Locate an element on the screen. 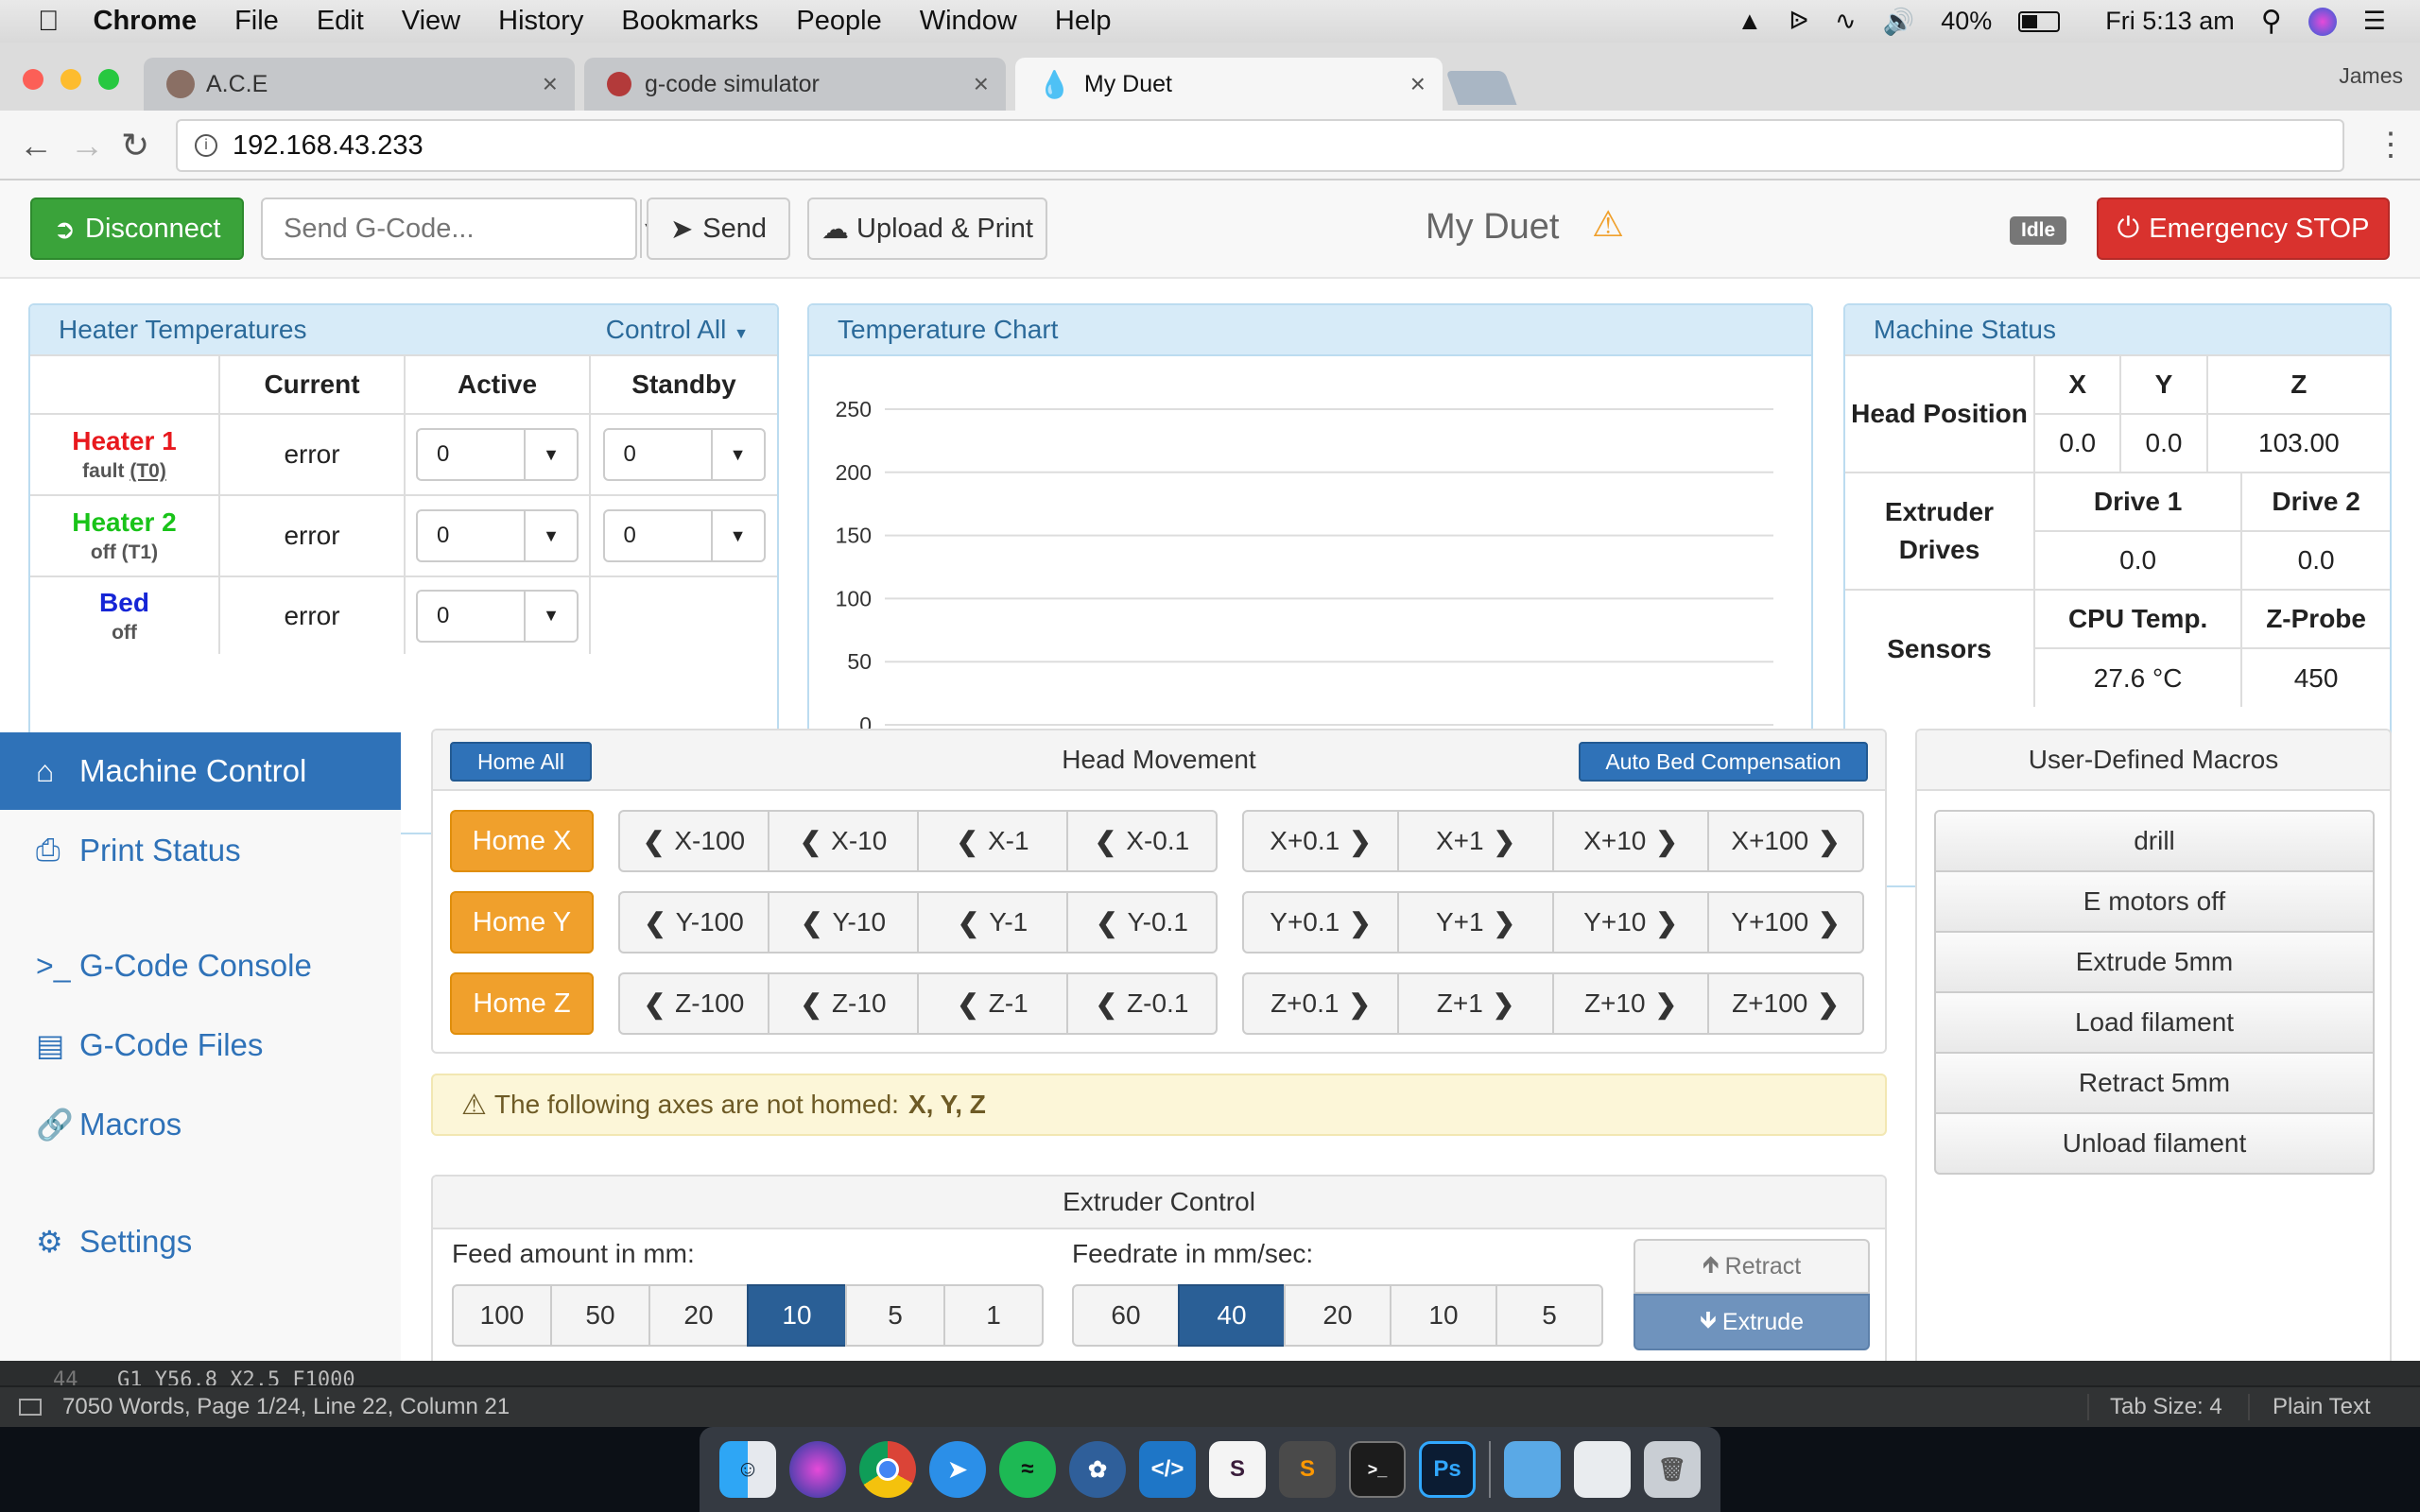 The height and width of the screenshot is (1512, 2420). jog-button: ❮ X-100 is located at coordinates (693, 841).